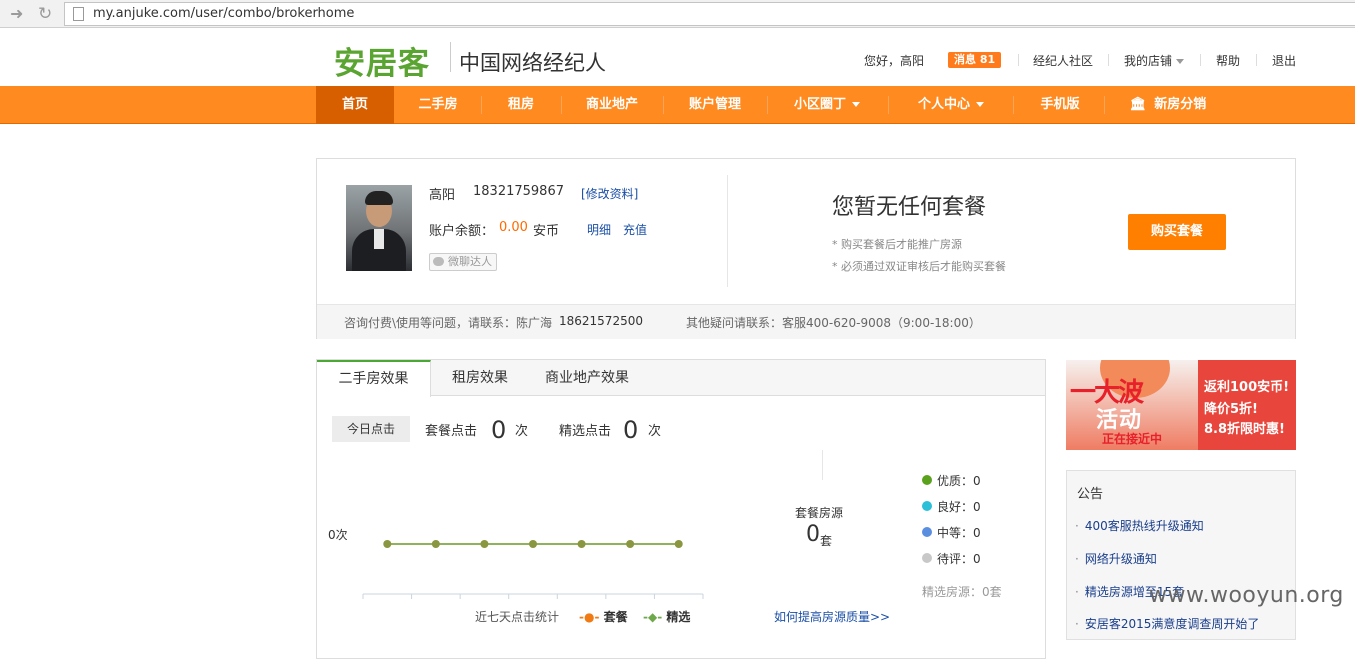 The image size is (1355, 659). I want to click on tab-commercial-effect: 商业地产效果, so click(587, 378).